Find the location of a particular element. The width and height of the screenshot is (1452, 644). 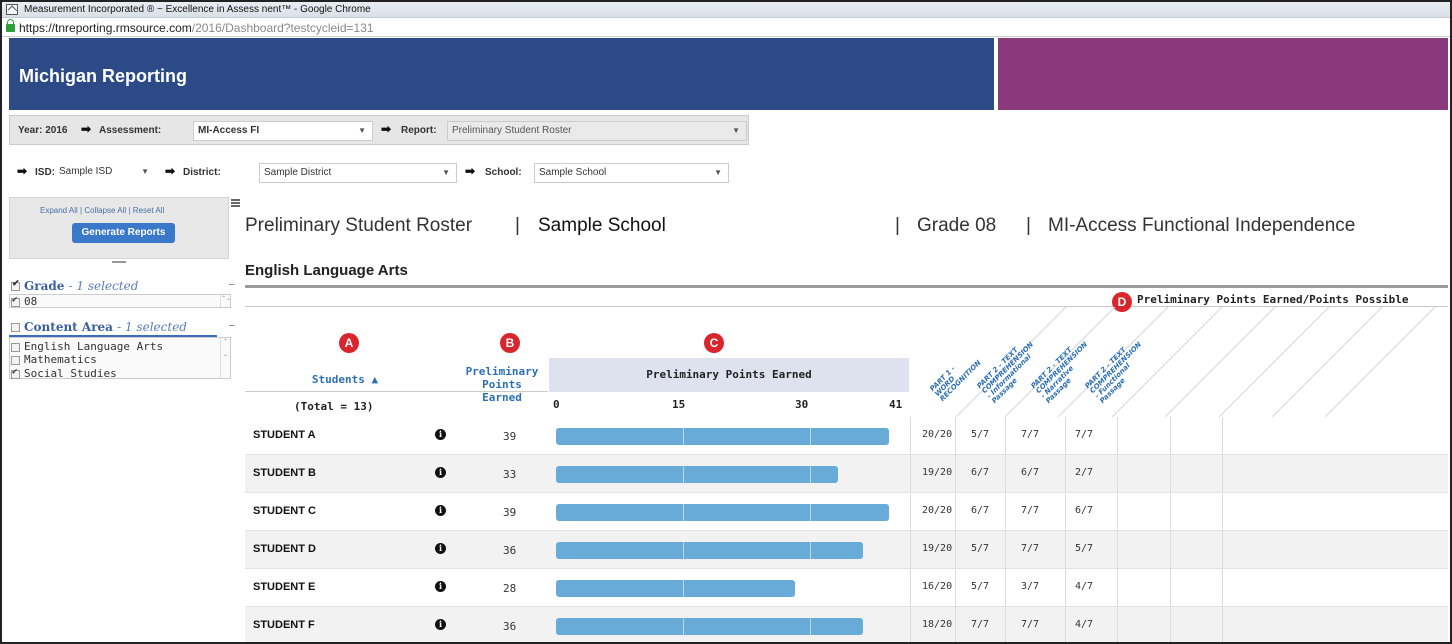

reset-all-link: Reset All is located at coordinates (149, 210).